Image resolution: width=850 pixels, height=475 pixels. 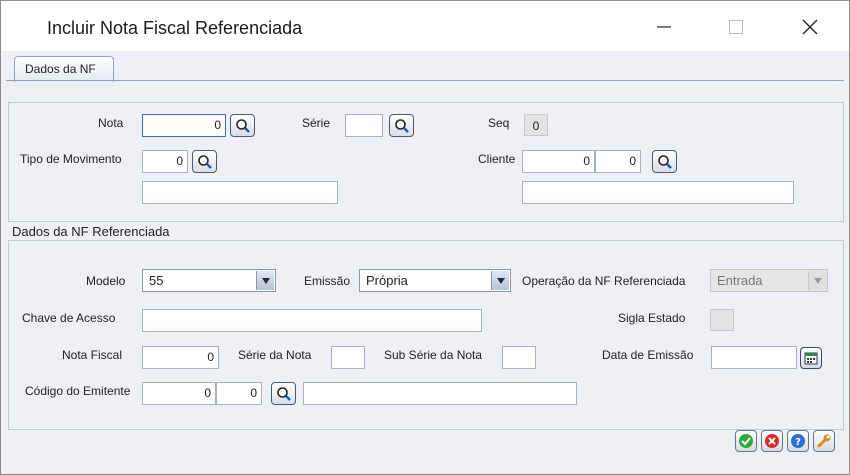 What do you see at coordinates (69, 318) in the screenshot?
I see `chave-acesso-label: Chave de Acesso` at bounding box center [69, 318].